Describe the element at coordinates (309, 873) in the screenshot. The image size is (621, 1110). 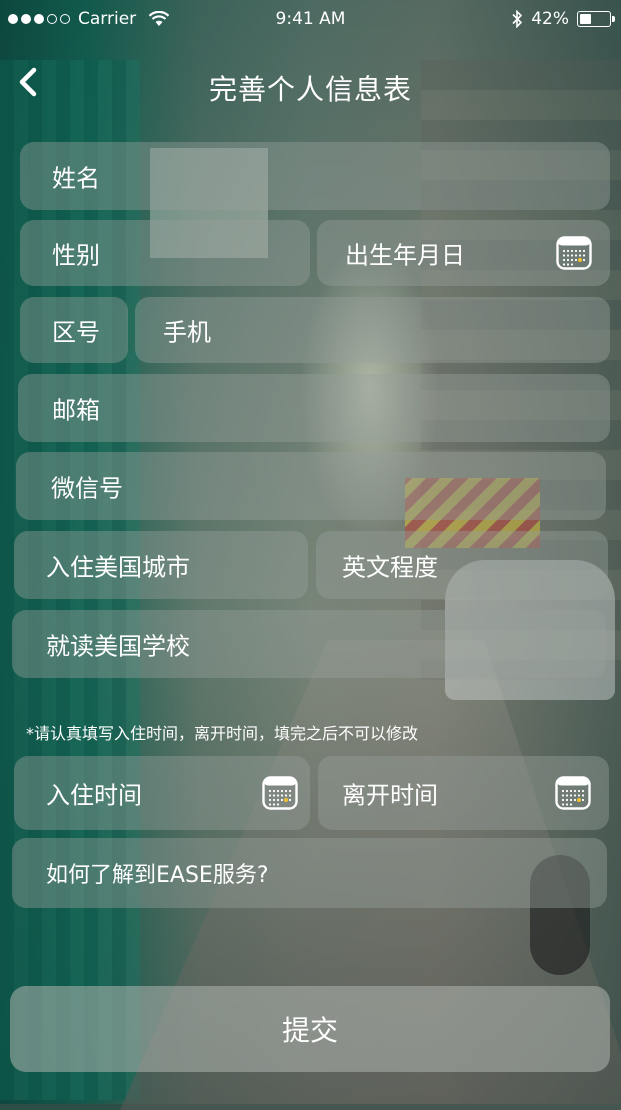
I see `source-field: 如何了解到EASE服务?` at that location.